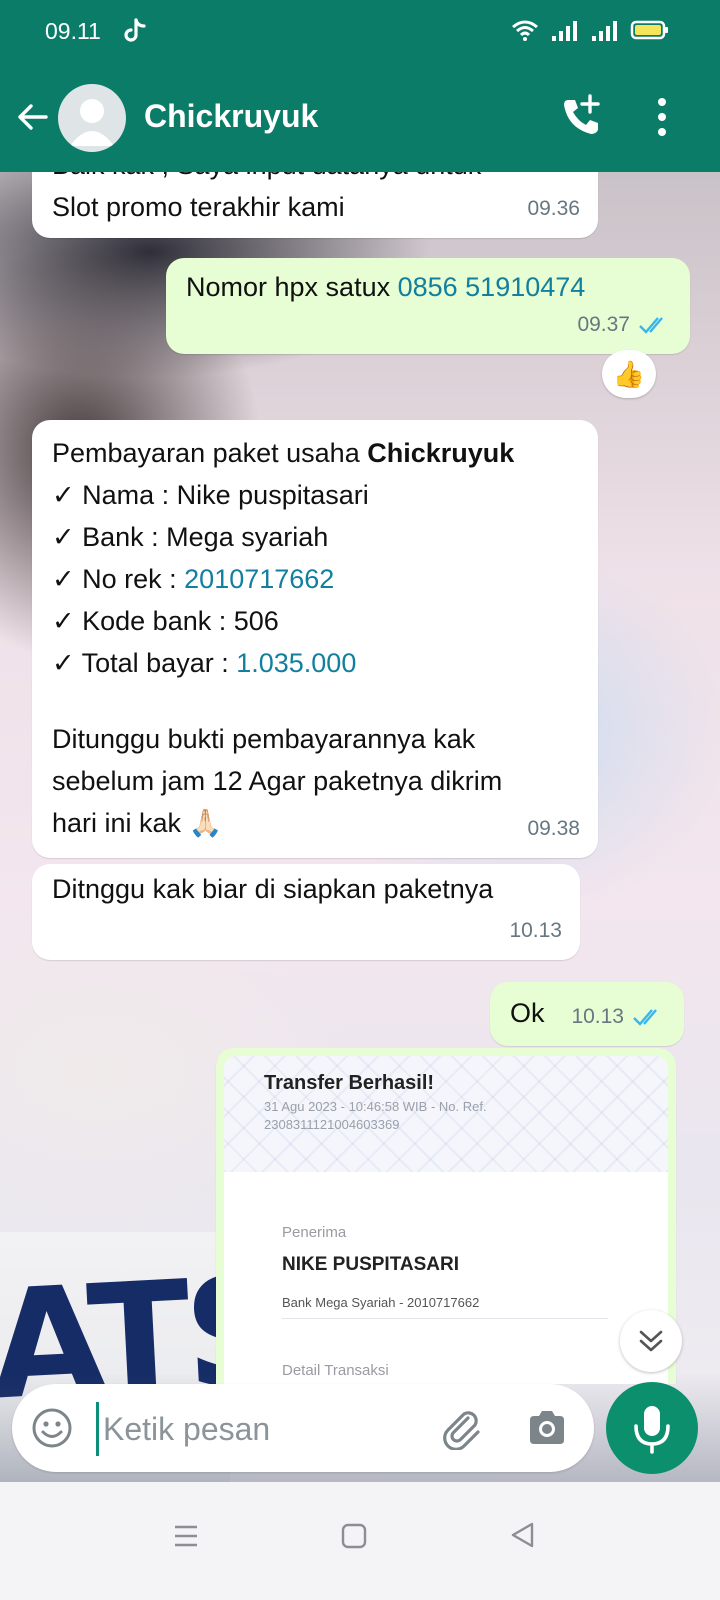 Image resolution: width=720 pixels, height=1600 pixels. What do you see at coordinates (231, 116) in the screenshot?
I see `contact-name: Chickruyuk` at bounding box center [231, 116].